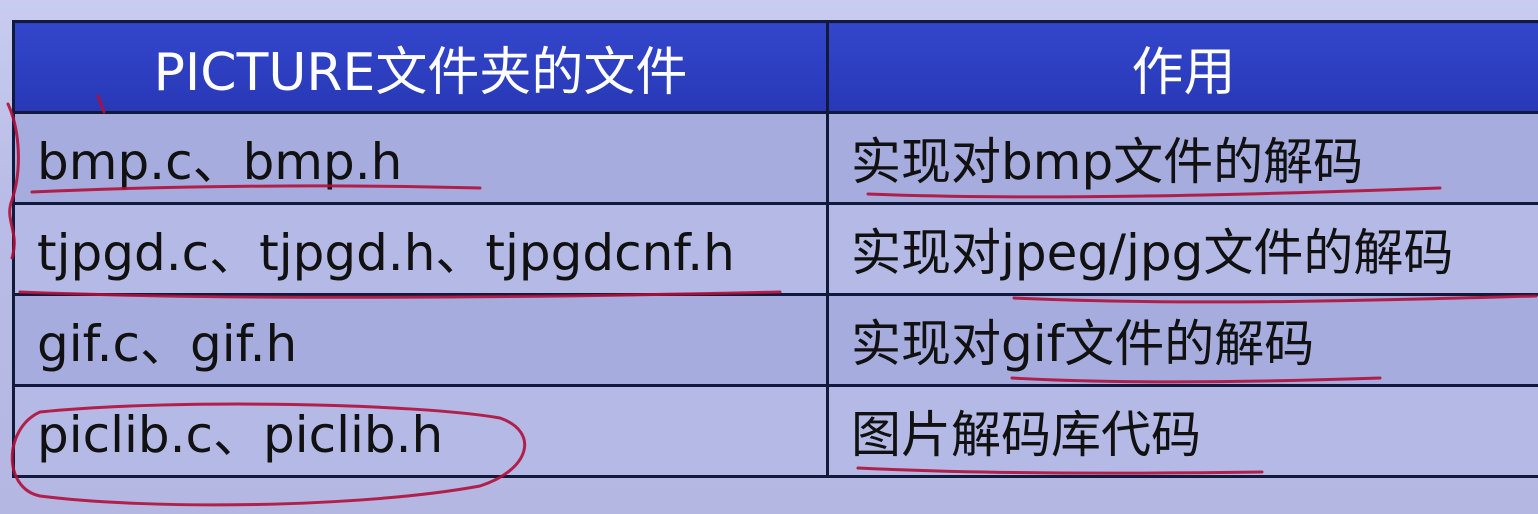  I want to click on cell-files: piclib.c、piclib.h, so click(420, 431).